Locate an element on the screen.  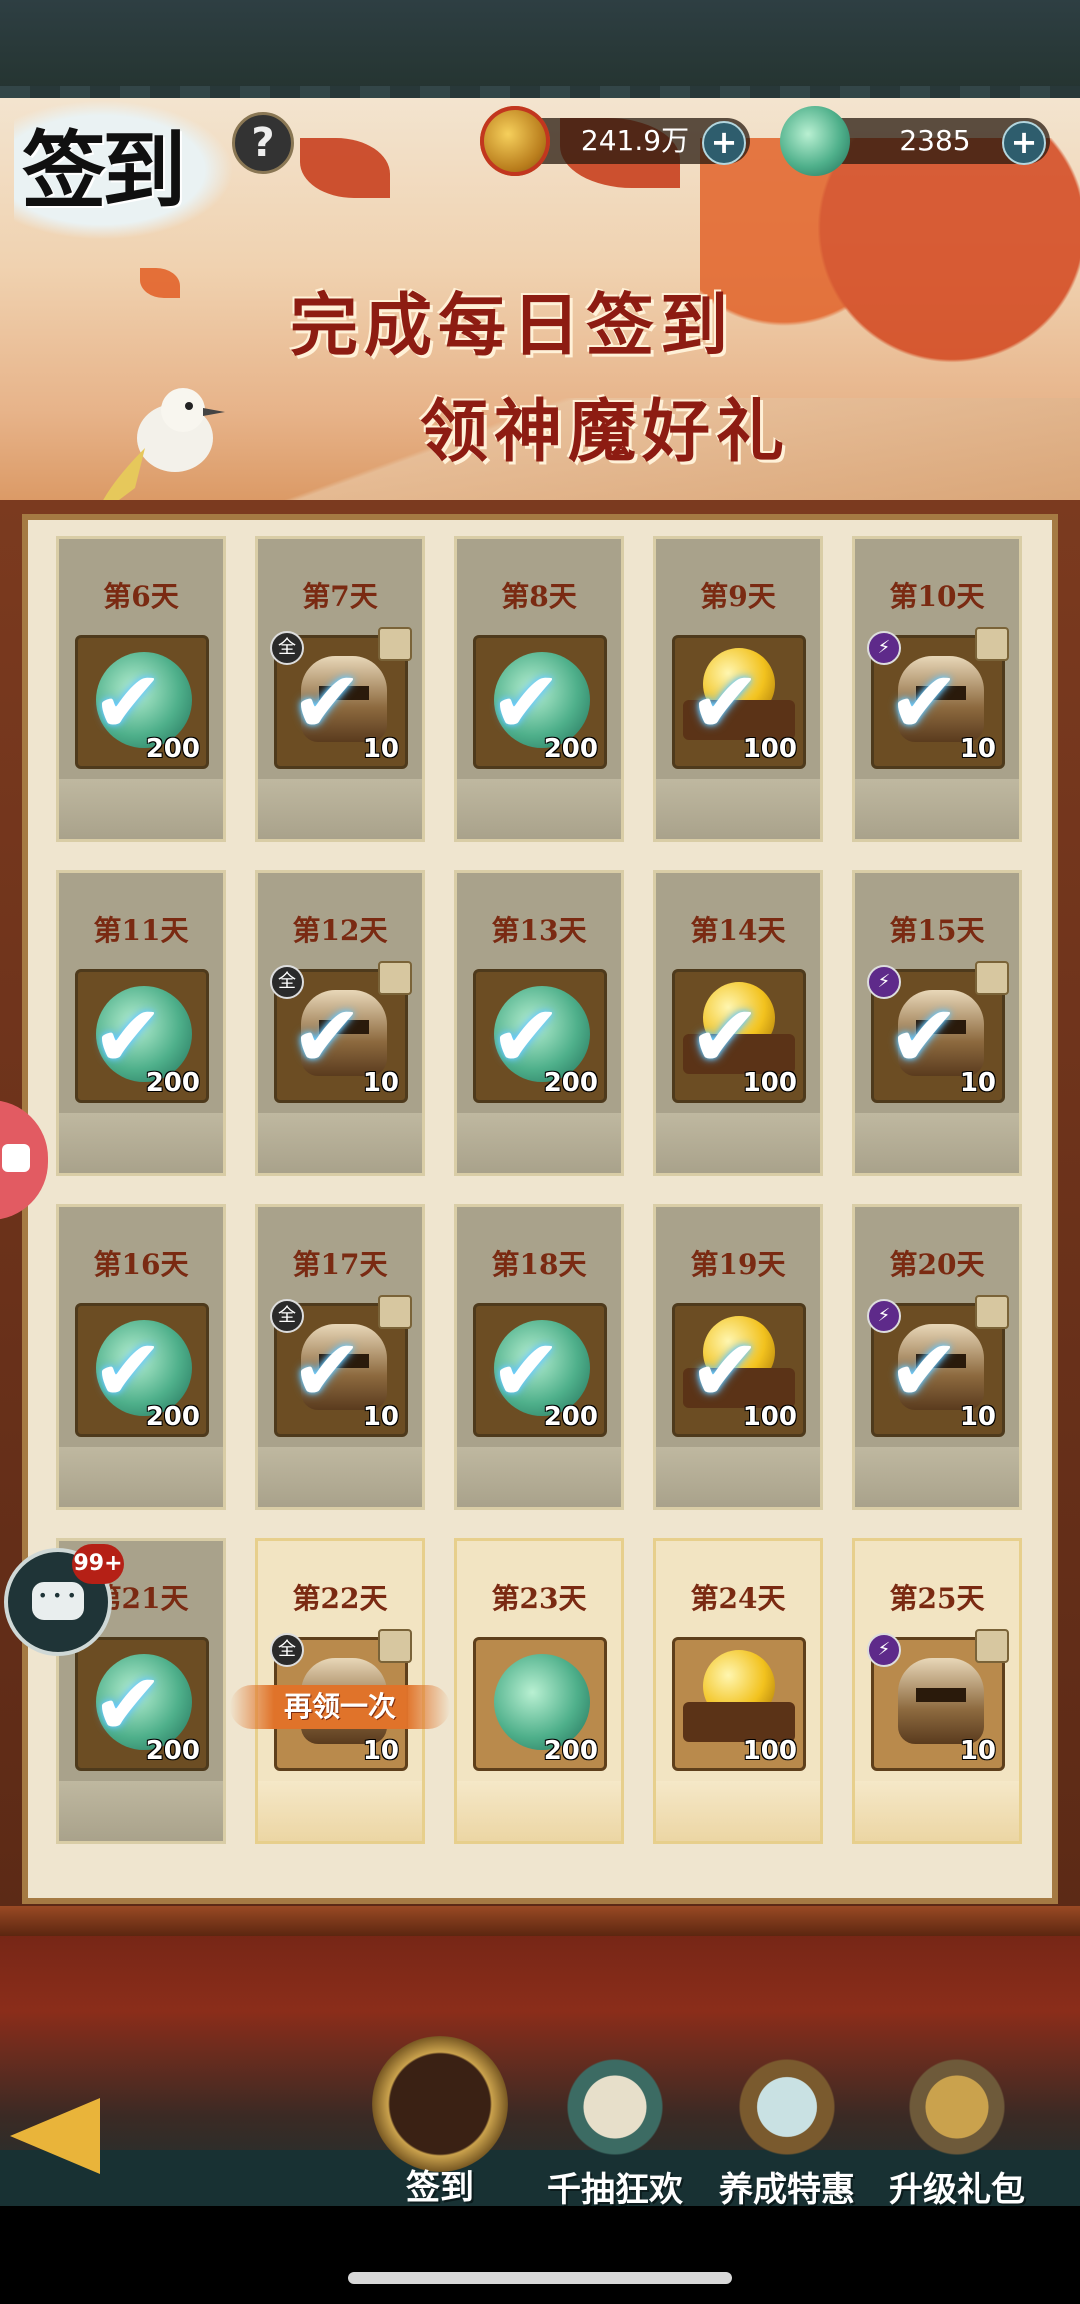
day-label: 第20天 is located at coordinates (937, 1264).